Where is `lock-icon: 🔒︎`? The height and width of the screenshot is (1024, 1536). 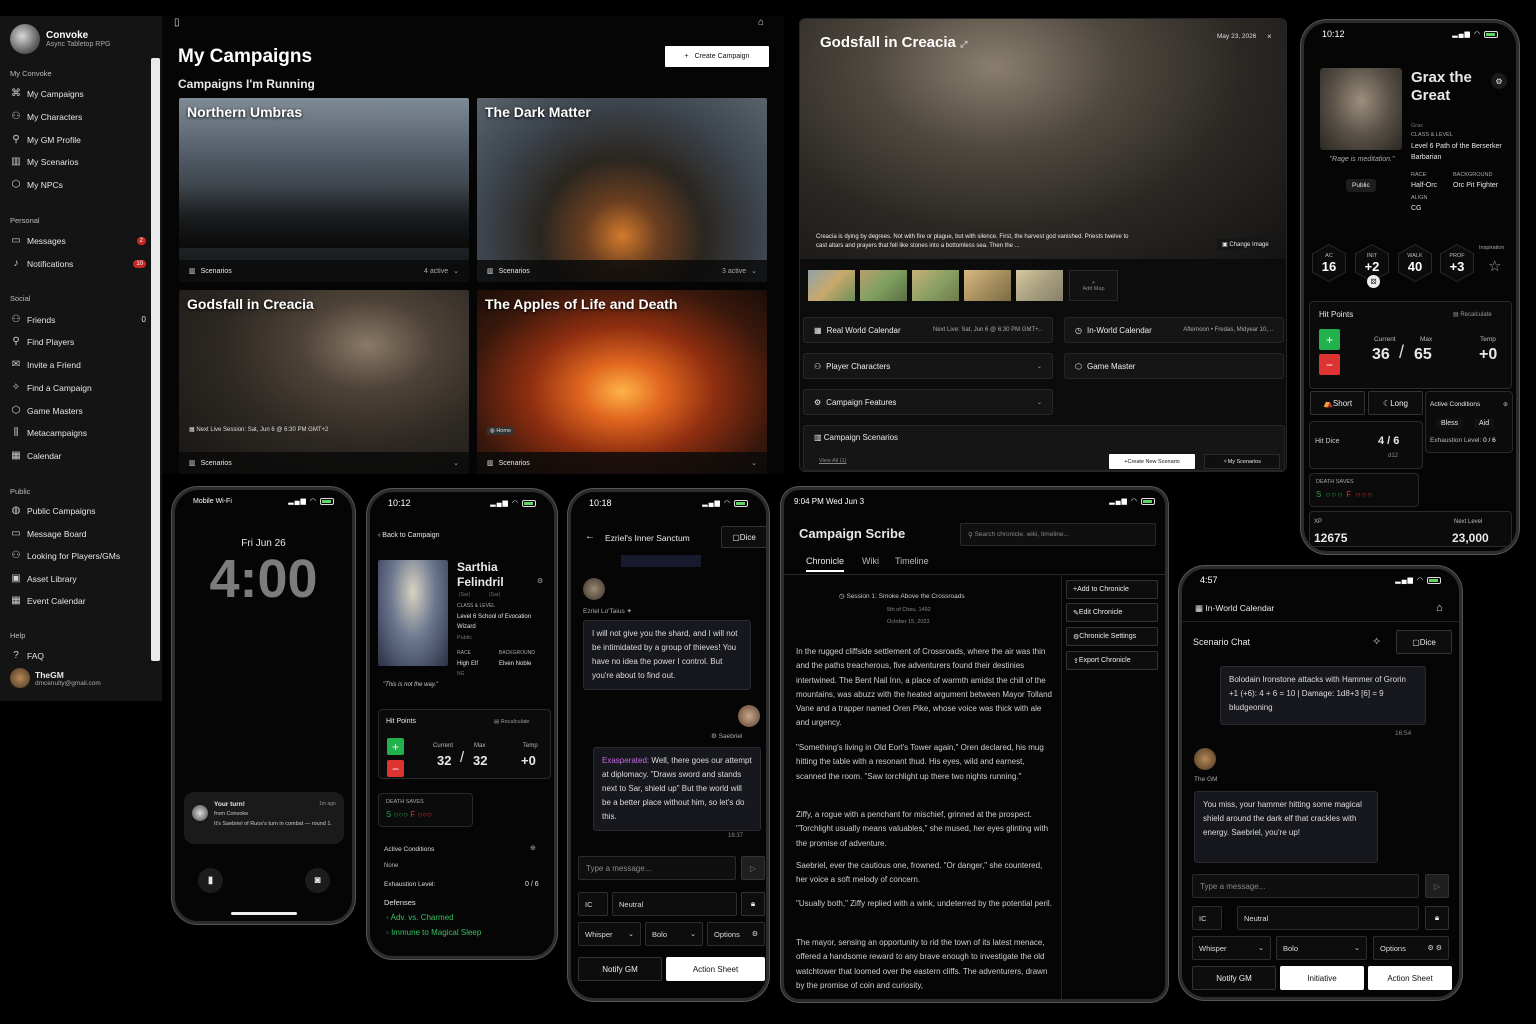 lock-icon: 🔒︎ is located at coordinates (753, 904).